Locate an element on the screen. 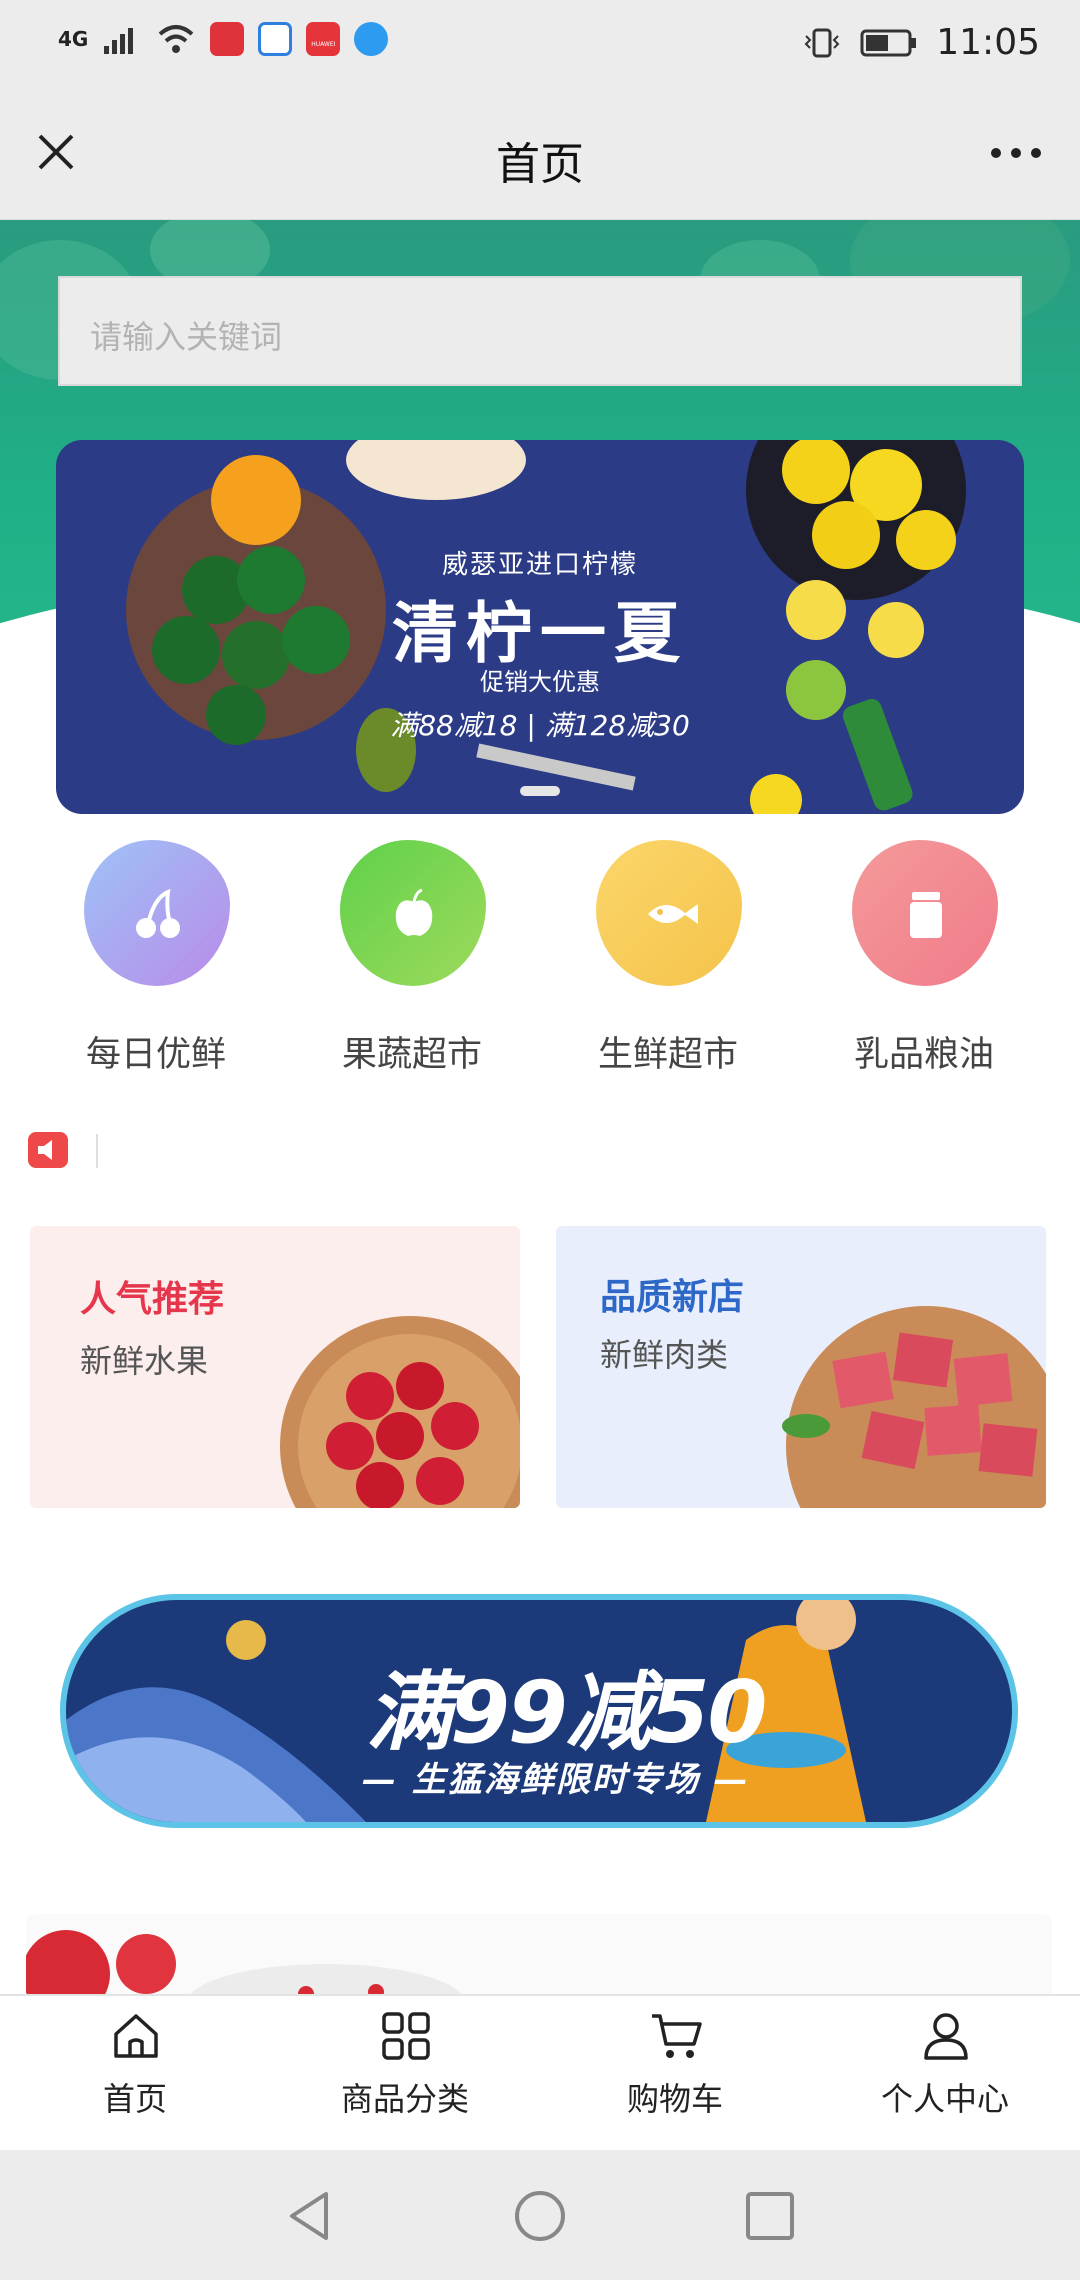  status-left: 4G HUAWEI is located at coordinates (223, 39).